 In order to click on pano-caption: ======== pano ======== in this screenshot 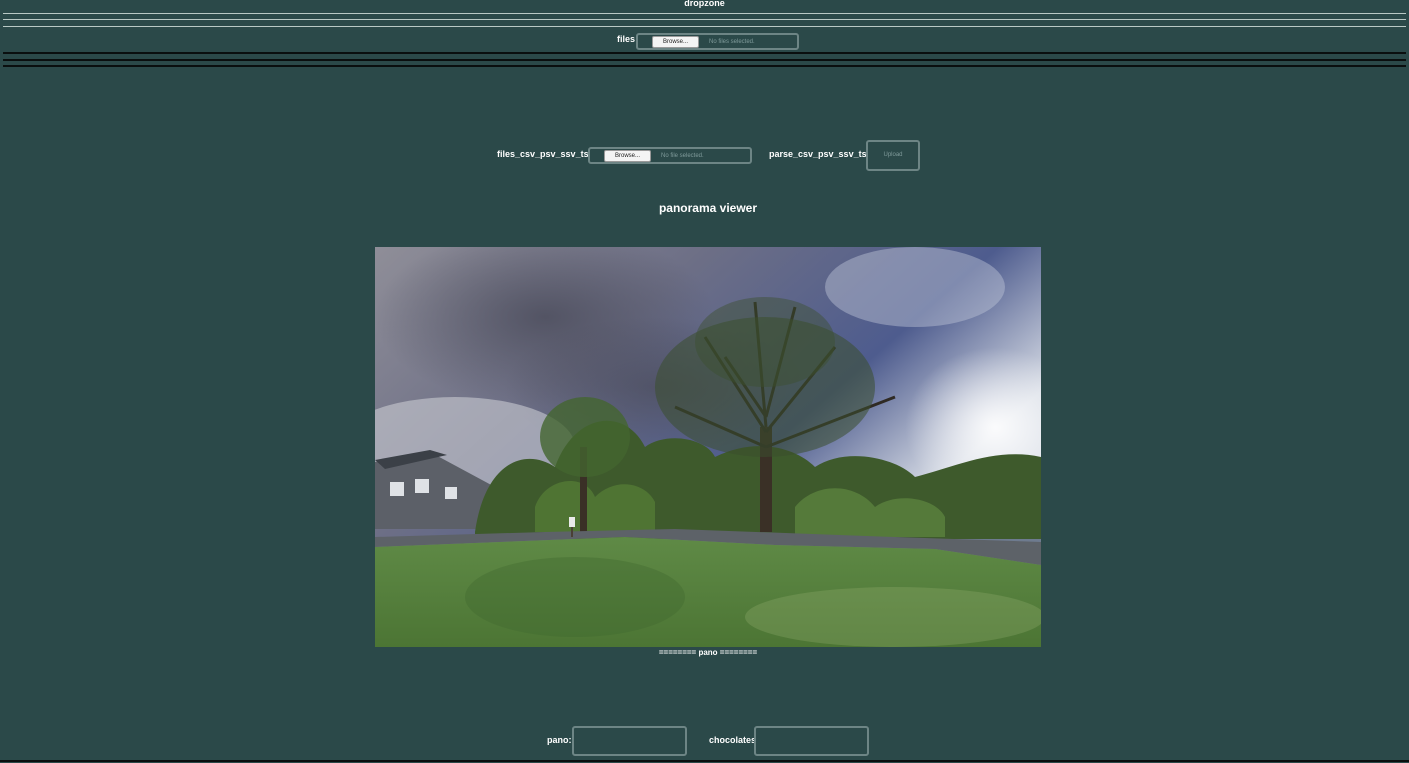, I will do `click(708, 652)`.